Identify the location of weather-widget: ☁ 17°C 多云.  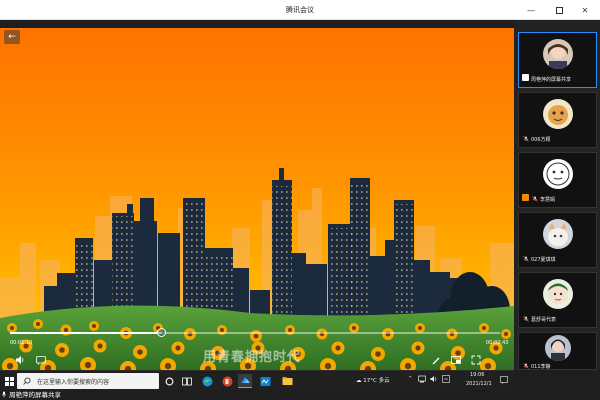
(373, 380).